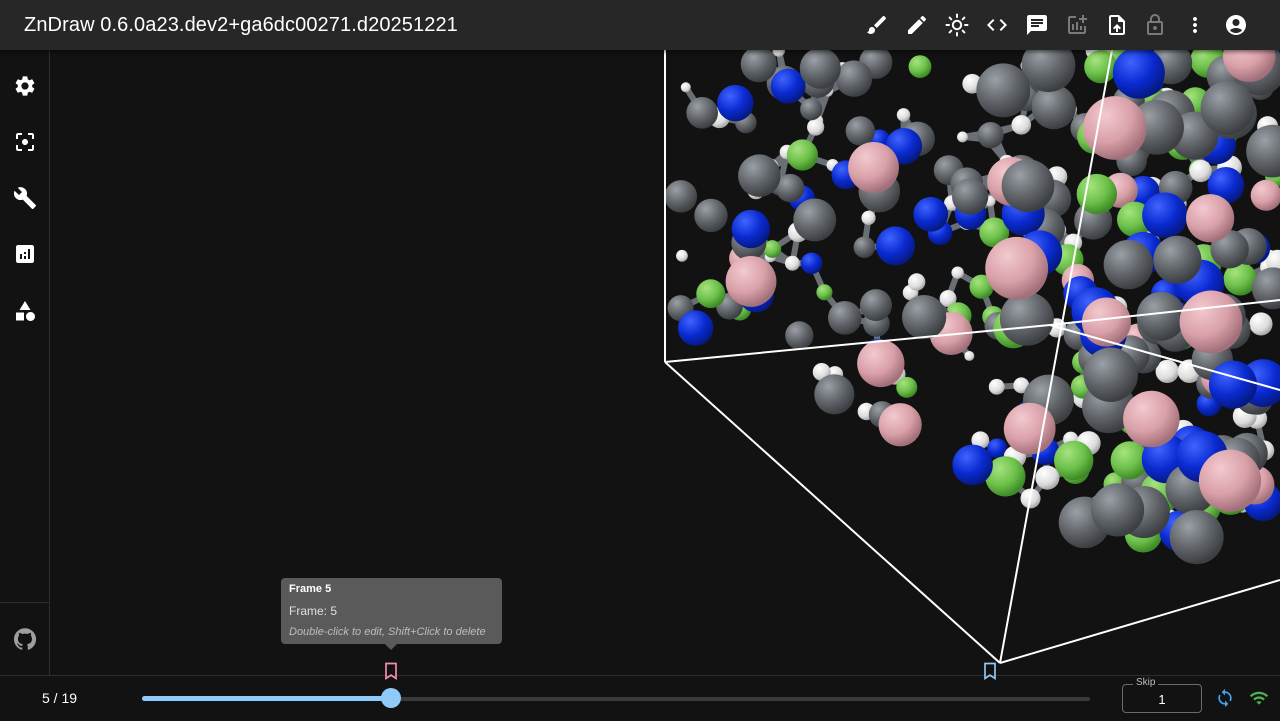 The image size is (1280, 721). What do you see at coordinates (1155, 25) in the screenshot?
I see `lock-icon` at bounding box center [1155, 25].